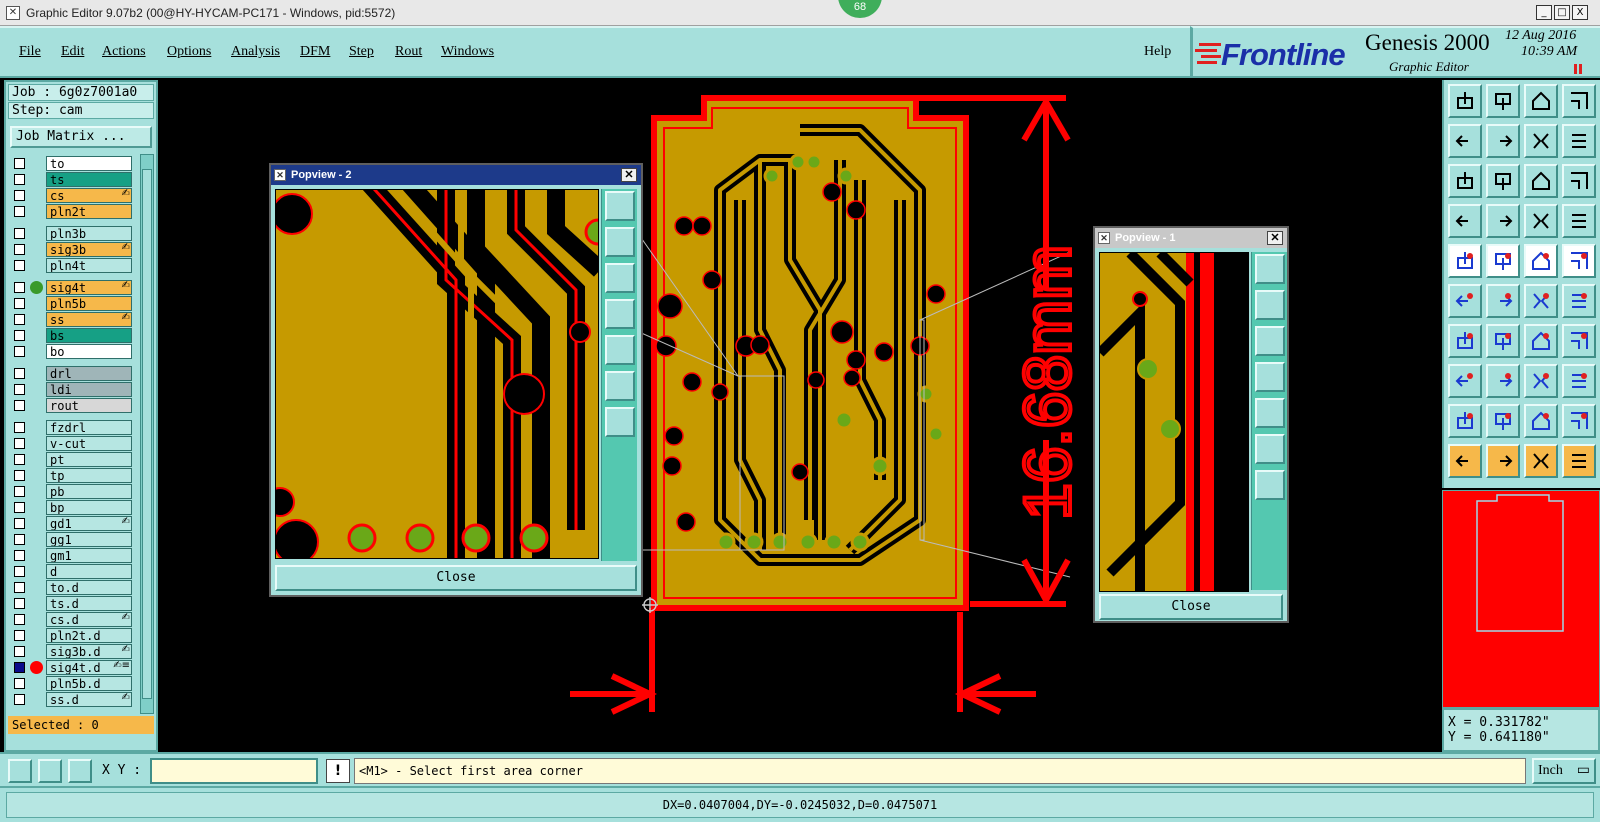 This screenshot has height=822, width=1600. I want to click on mirror-tool-button, so click(1541, 141).